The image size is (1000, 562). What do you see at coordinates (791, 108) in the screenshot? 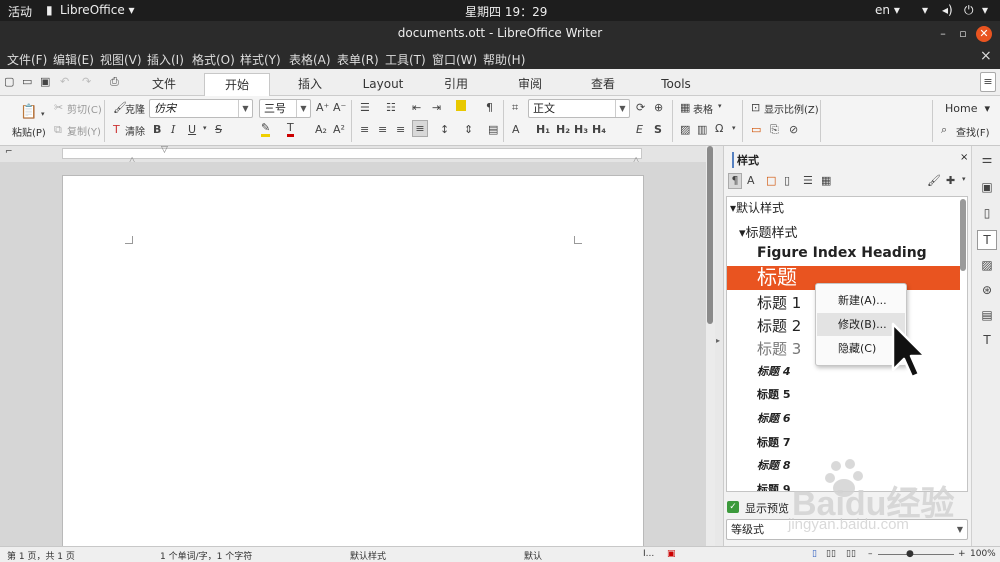
I see `zoom-button: 显示比例(Z)` at bounding box center [791, 108].